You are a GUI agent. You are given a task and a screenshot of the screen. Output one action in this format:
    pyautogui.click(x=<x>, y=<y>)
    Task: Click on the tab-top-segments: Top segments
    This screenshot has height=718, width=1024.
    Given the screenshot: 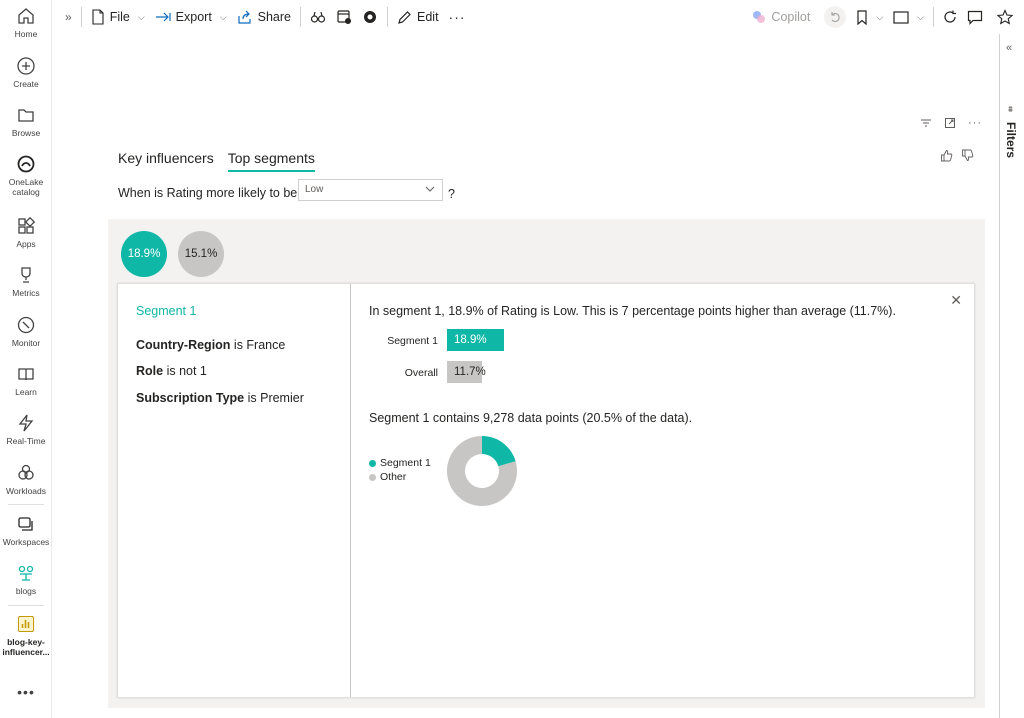 What is the action you would take?
    pyautogui.click(x=271, y=161)
    